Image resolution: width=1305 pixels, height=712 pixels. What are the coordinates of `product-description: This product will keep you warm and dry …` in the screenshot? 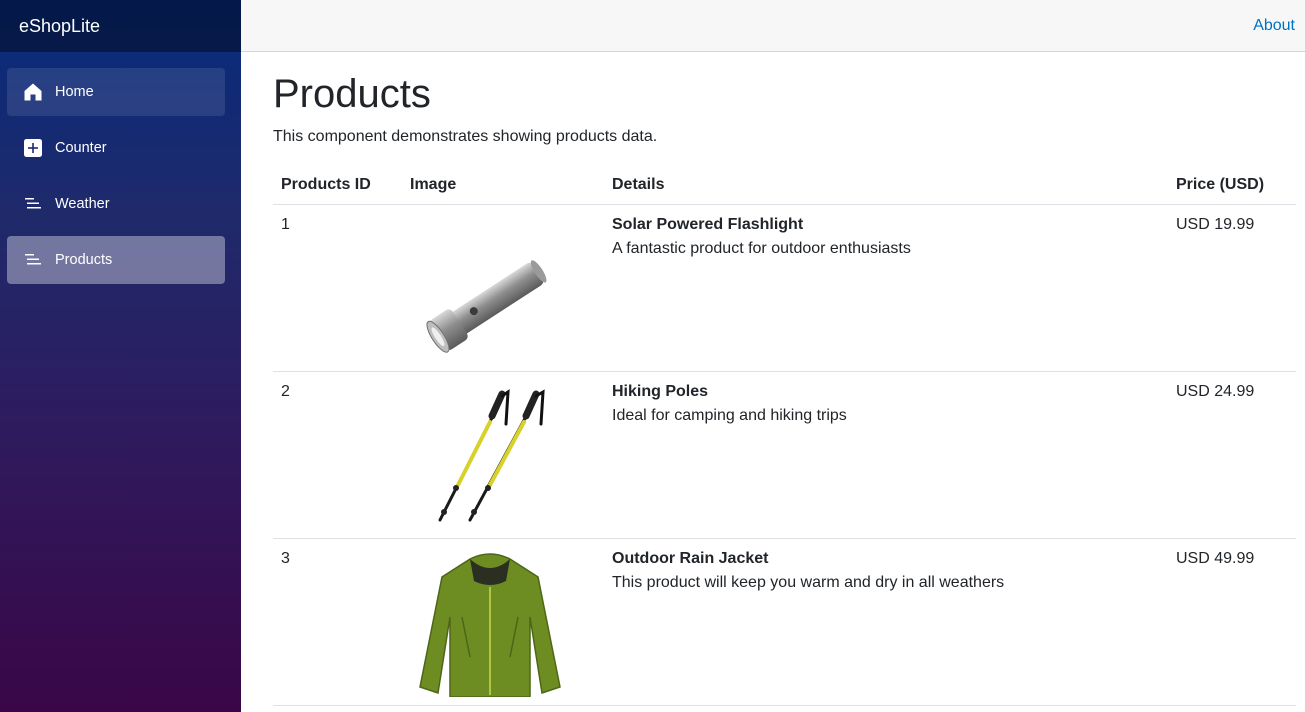 It's located at (808, 582).